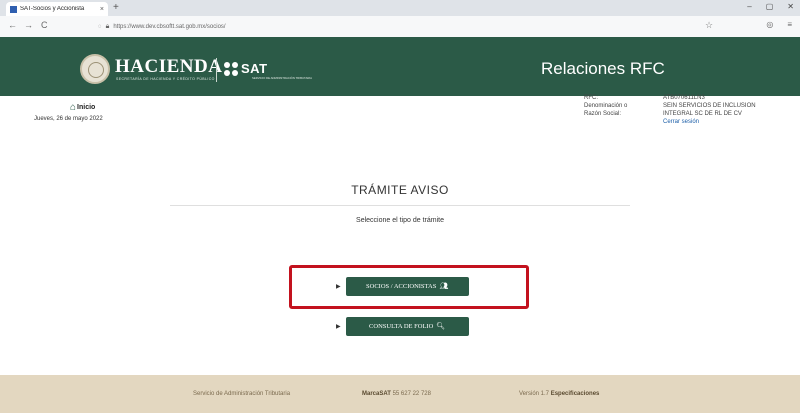 The image size is (800, 413). What do you see at coordinates (749, 6) in the screenshot?
I see `minimize-icon: –` at bounding box center [749, 6].